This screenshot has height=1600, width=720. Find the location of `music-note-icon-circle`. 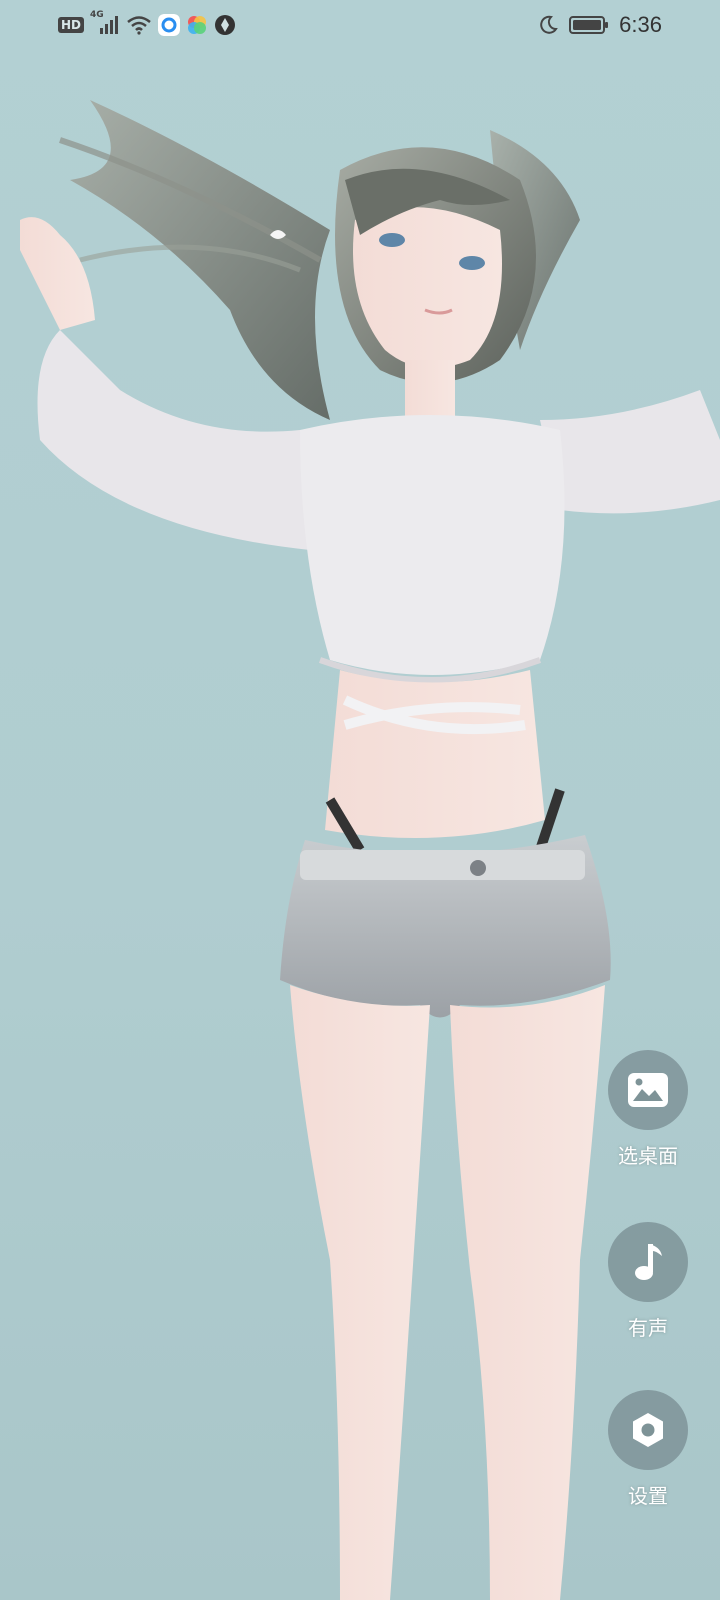

music-note-icon-circle is located at coordinates (648, 1262).